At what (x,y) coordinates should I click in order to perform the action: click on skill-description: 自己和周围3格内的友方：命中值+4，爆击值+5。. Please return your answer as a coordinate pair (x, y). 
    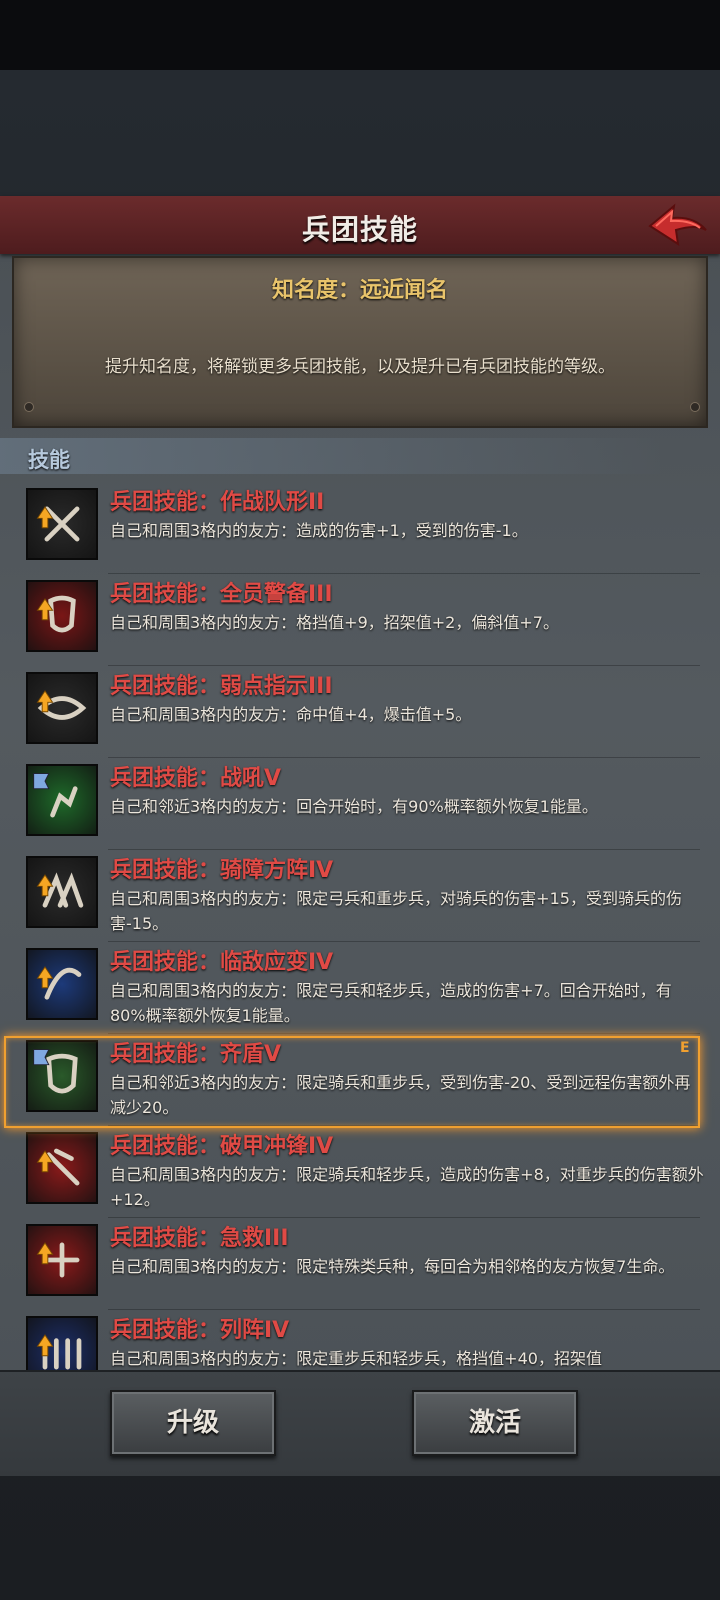
    Looking at the image, I should click on (291, 714).